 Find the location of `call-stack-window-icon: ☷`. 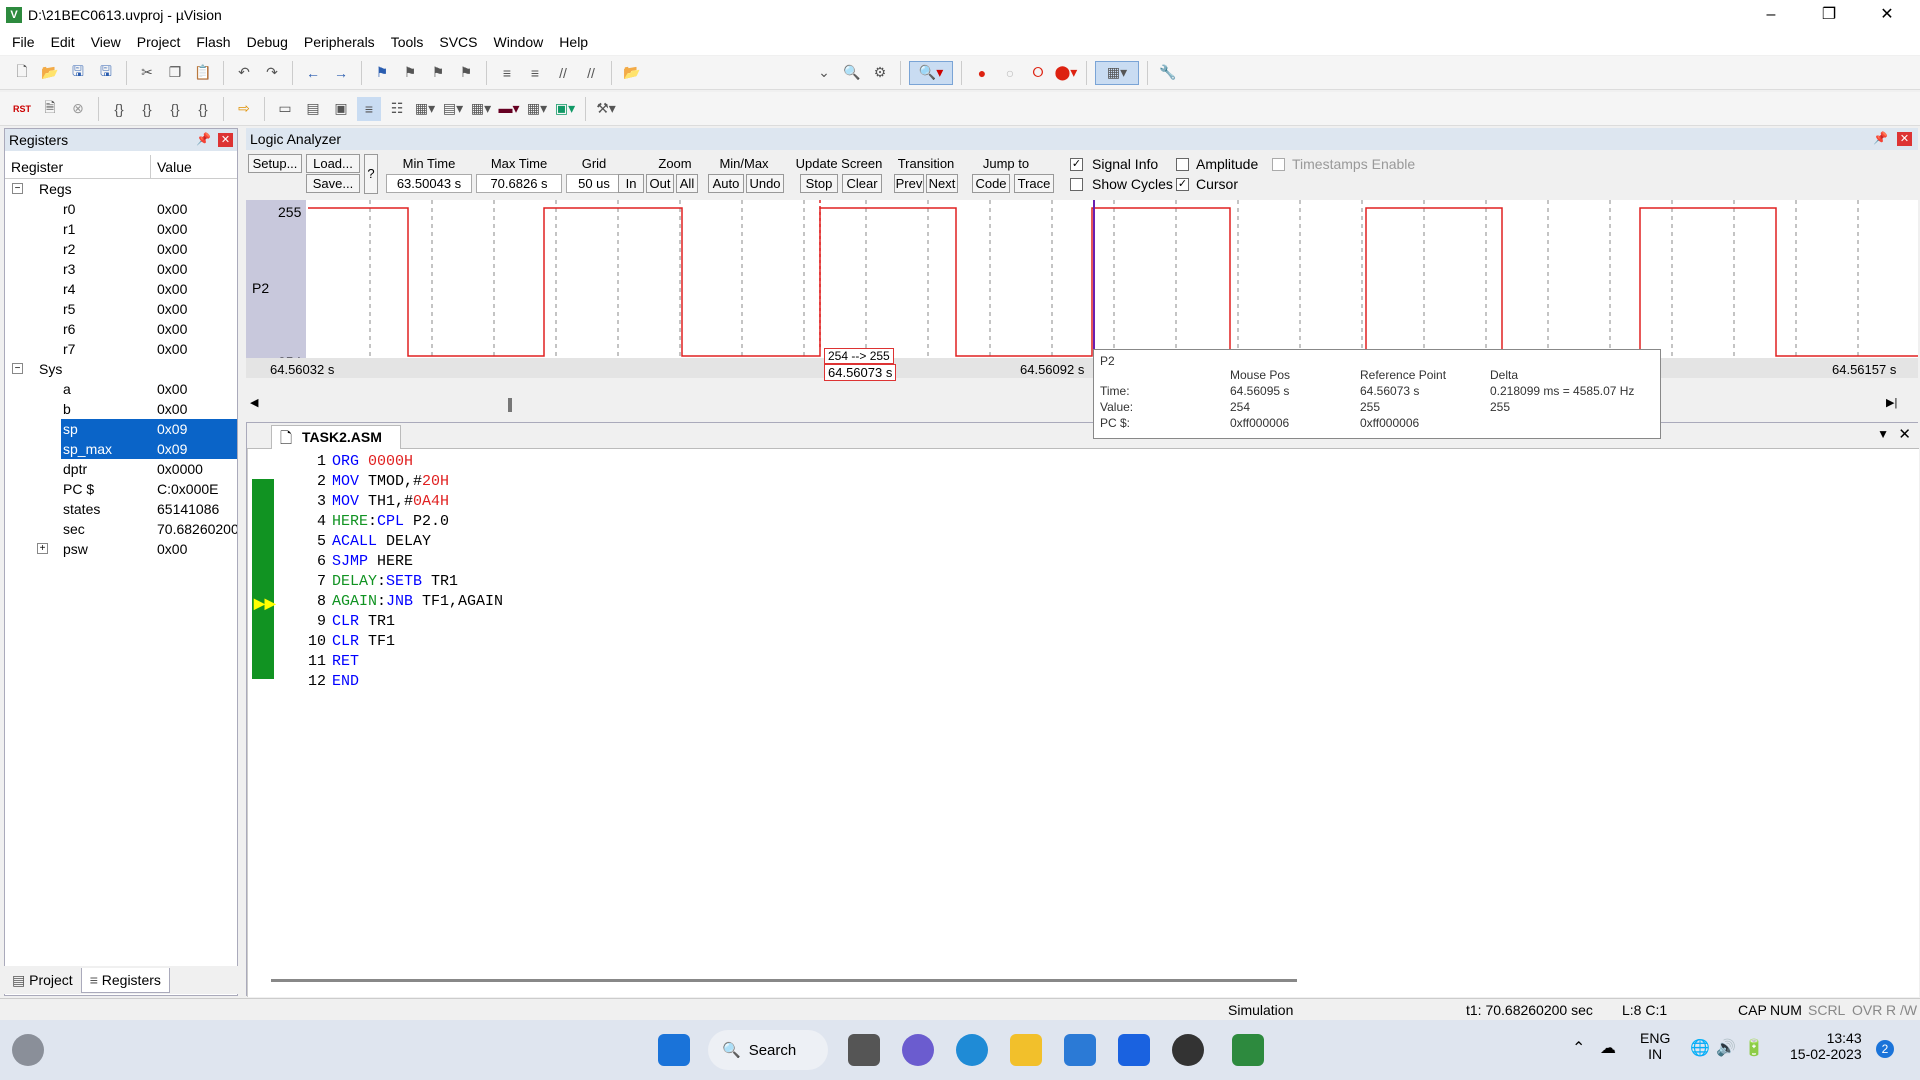

call-stack-window-icon: ☷ is located at coordinates (397, 109).